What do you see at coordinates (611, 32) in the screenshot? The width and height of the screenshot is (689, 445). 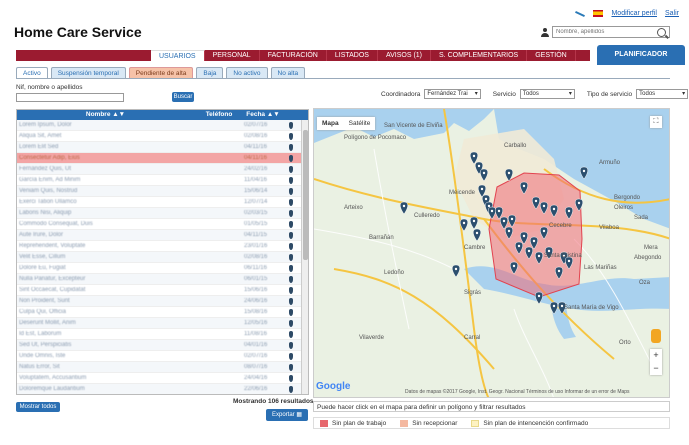 I see `user-search-input` at bounding box center [611, 32].